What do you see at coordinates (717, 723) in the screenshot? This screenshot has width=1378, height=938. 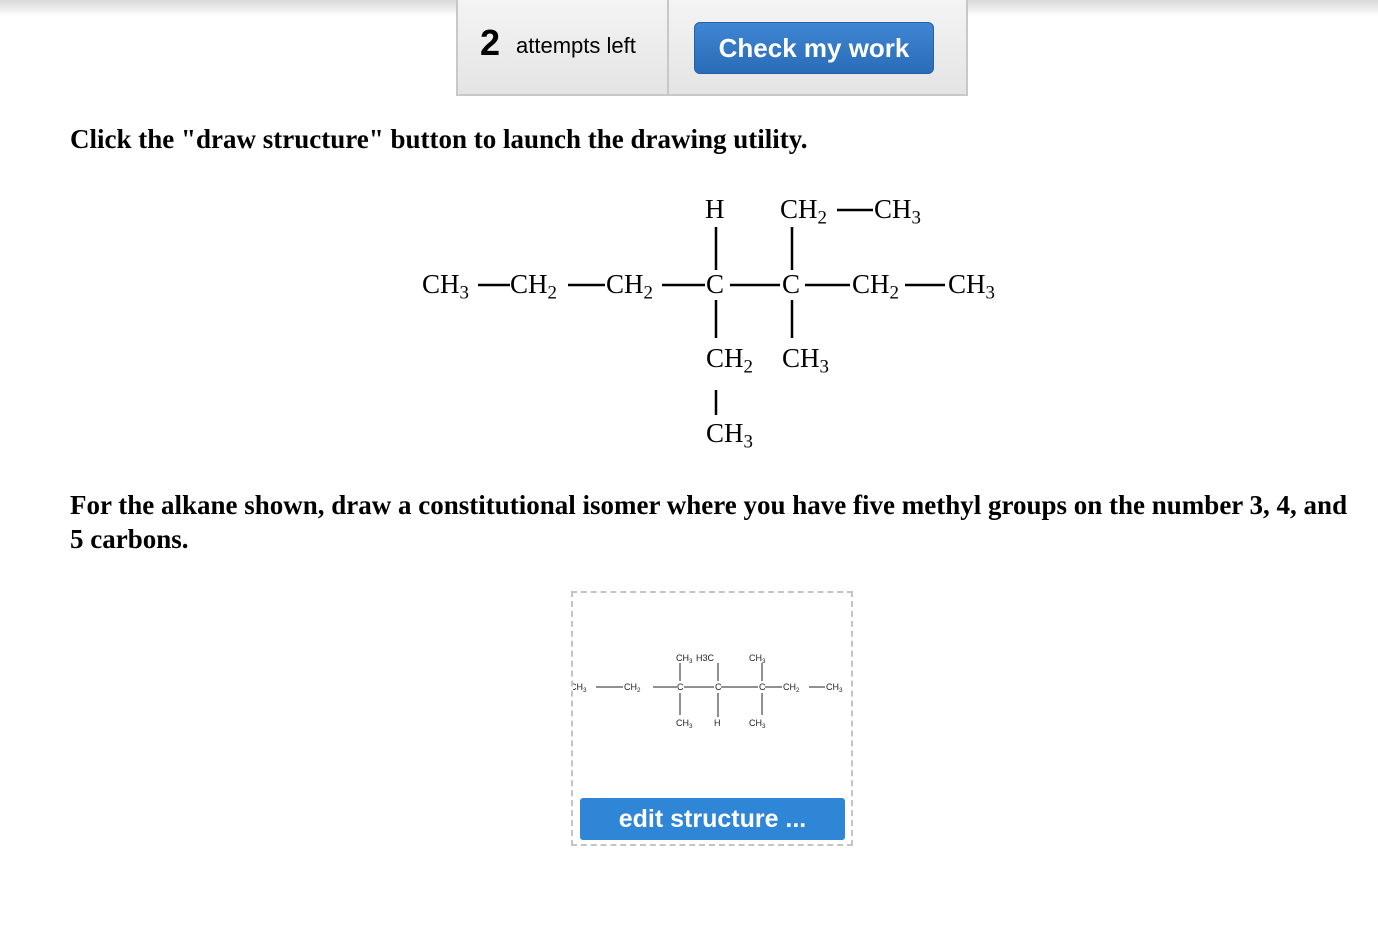 I see `ans-c4-bottom-label: H` at bounding box center [717, 723].